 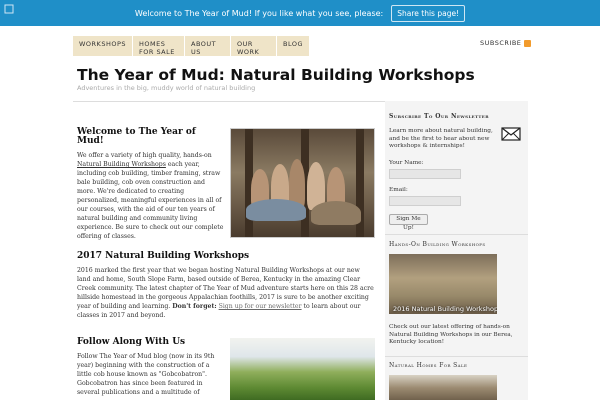 What do you see at coordinates (437, 244) in the screenshot?
I see `workshops-widget-title: Hands-On Building Workshops` at bounding box center [437, 244].